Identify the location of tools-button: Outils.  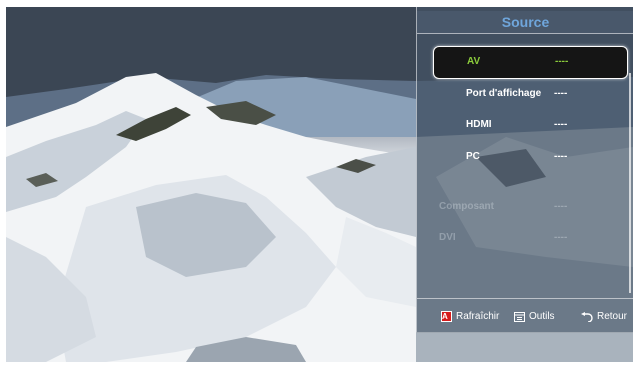
(534, 316).